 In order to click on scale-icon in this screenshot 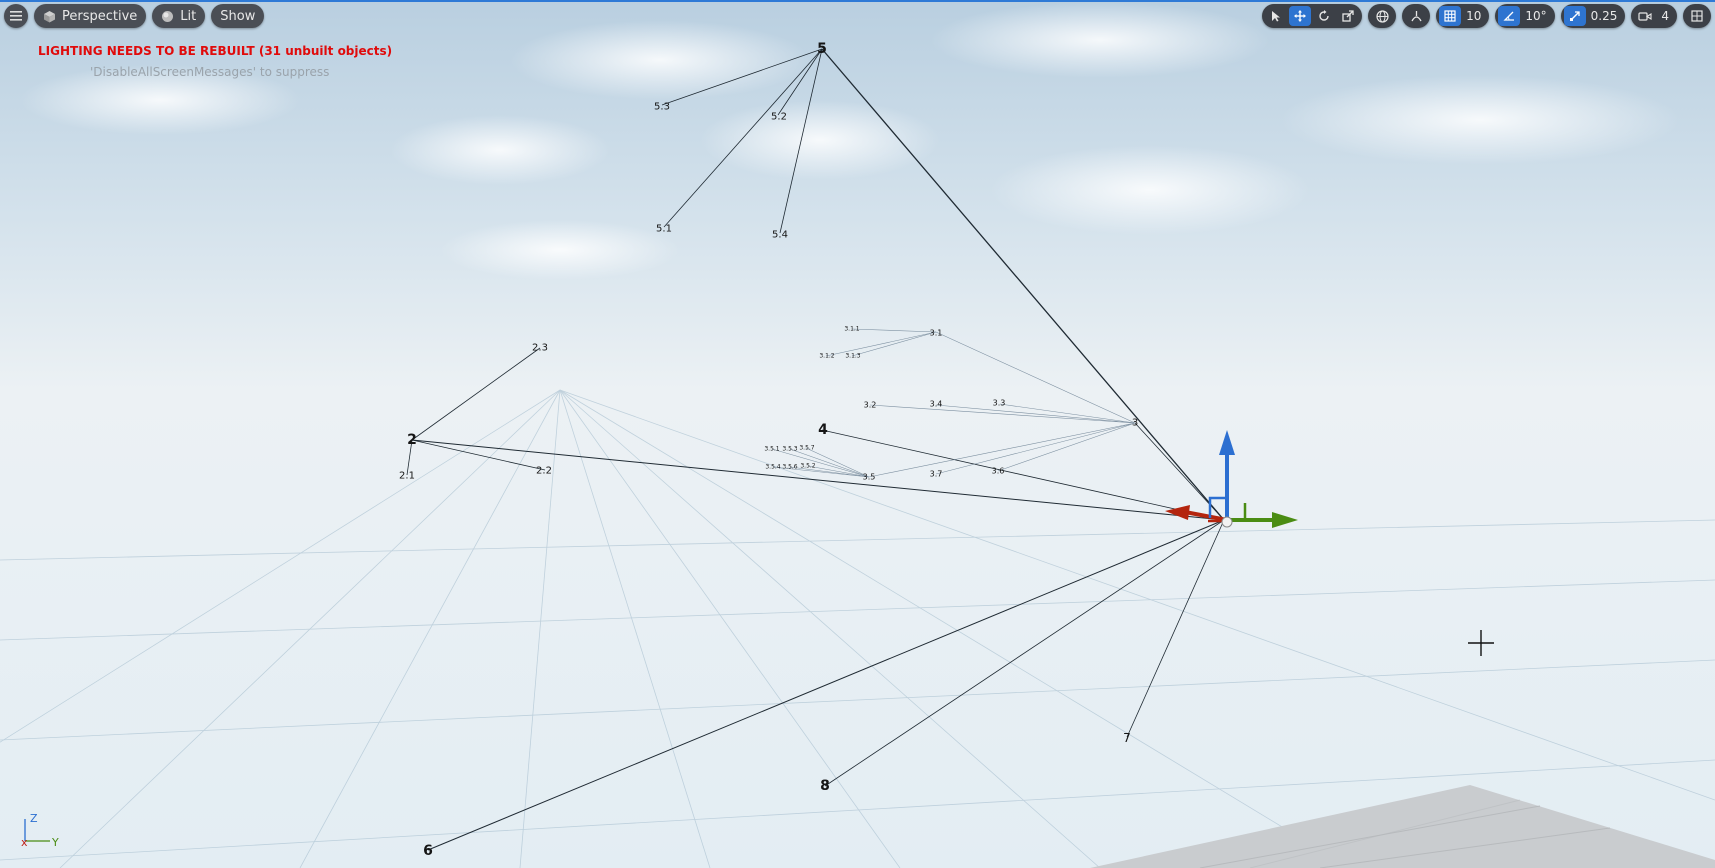, I will do `click(1348, 16)`.